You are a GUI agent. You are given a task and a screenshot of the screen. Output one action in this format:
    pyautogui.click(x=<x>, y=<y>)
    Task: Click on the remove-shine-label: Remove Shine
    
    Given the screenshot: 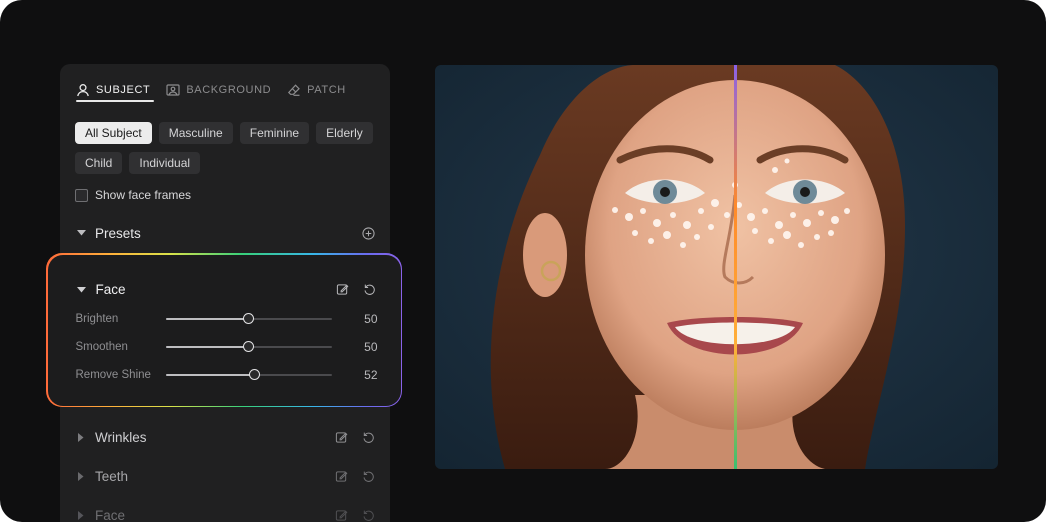 What is the action you would take?
    pyautogui.click(x=113, y=374)
    